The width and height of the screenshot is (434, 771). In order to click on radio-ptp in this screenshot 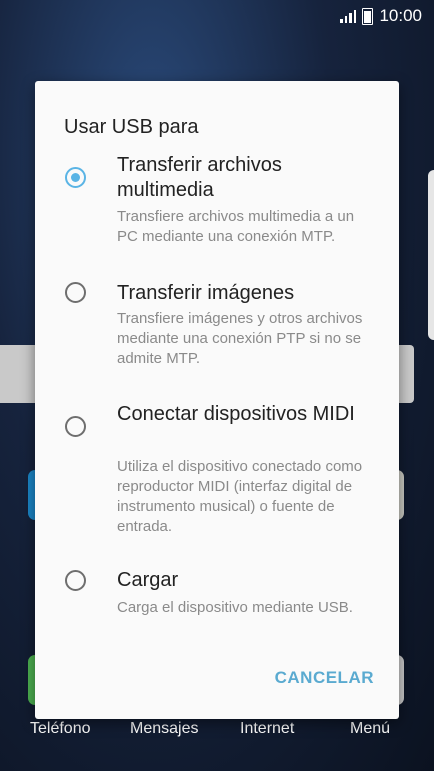, I will do `click(75, 292)`.